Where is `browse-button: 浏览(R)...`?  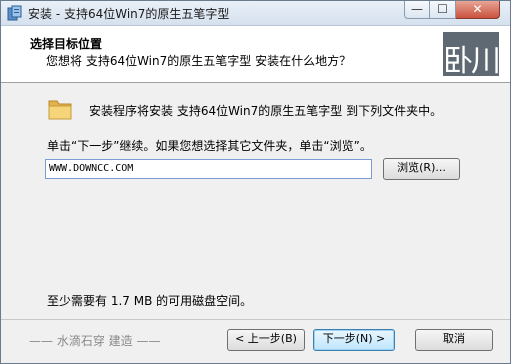 browse-button: 浏览(R)... is located at coordinates (421, 169).